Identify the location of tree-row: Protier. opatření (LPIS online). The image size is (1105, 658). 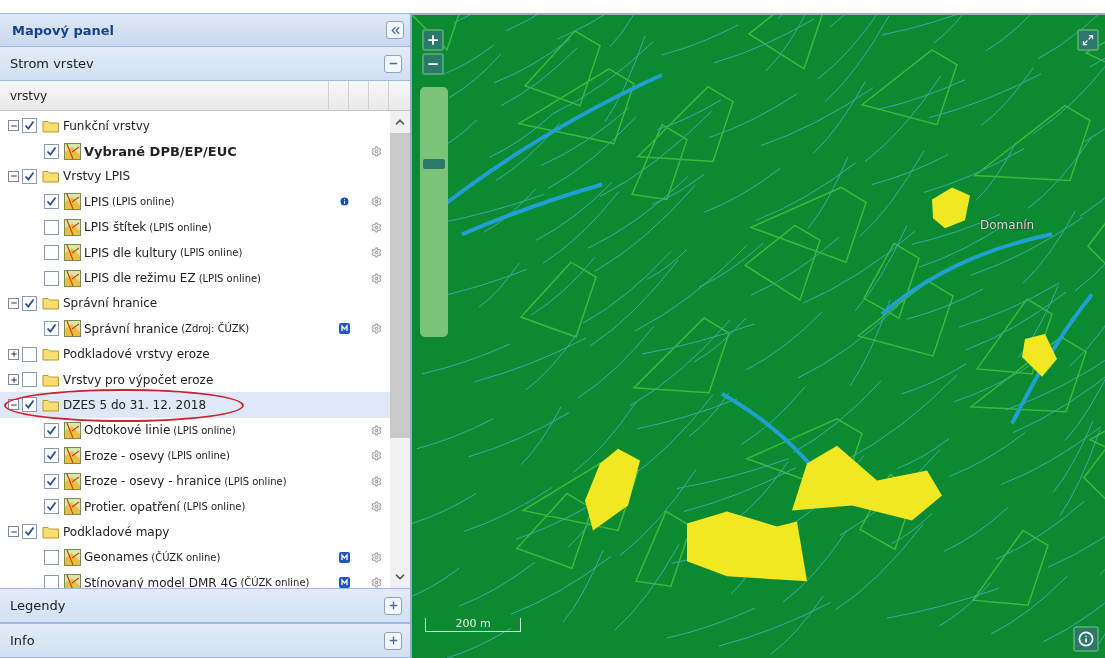
(195, 506).